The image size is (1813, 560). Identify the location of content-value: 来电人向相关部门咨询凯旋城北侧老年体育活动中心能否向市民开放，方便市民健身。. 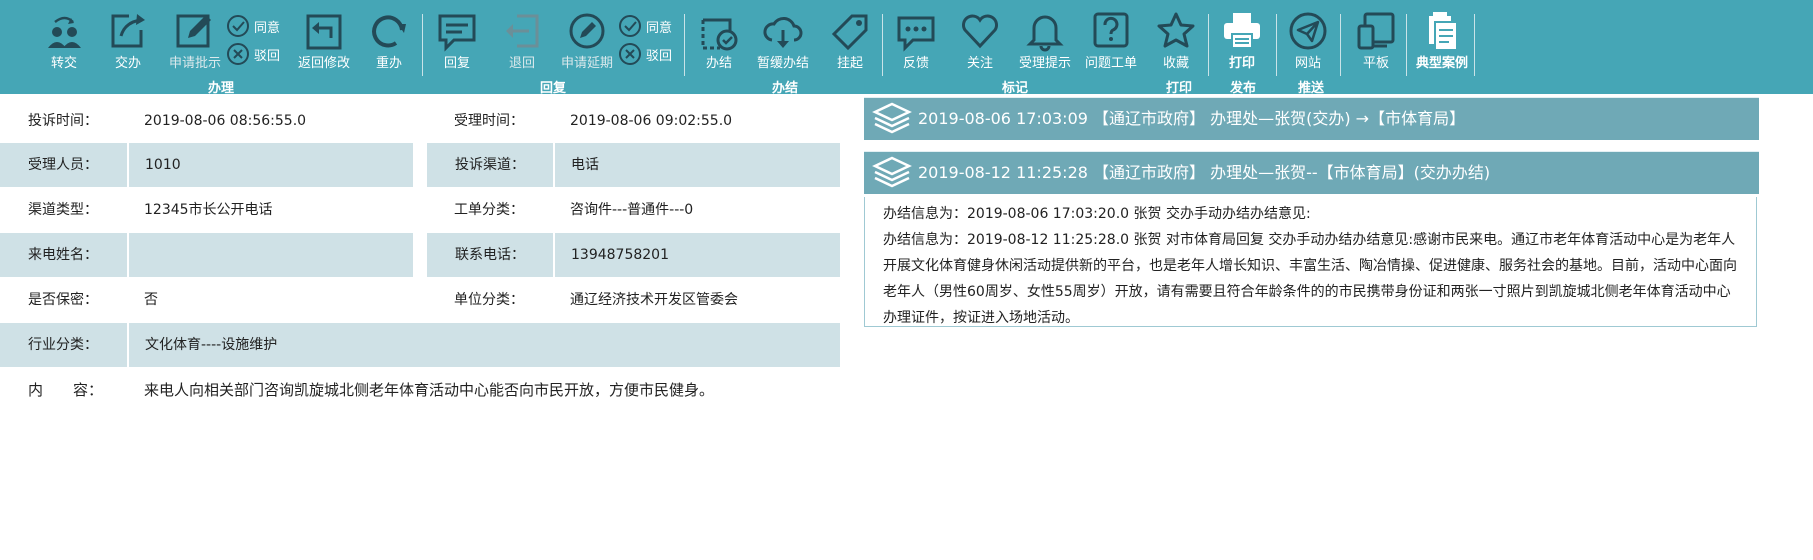
(429, 390).